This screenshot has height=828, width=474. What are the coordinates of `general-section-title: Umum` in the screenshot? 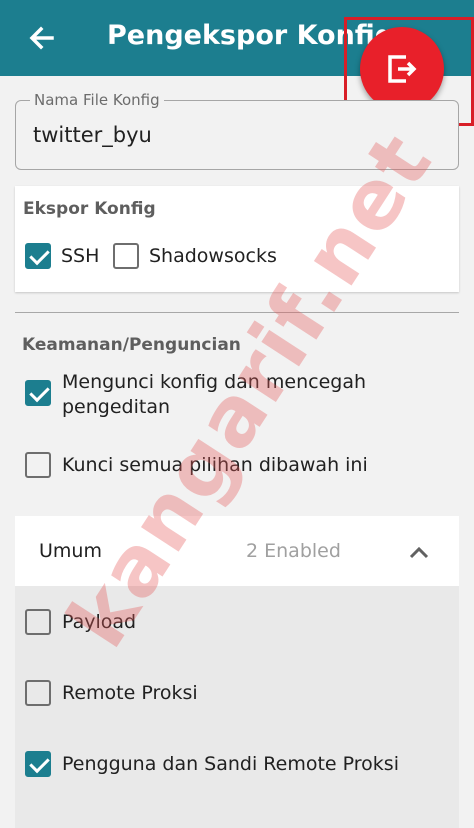 It's located at (70, 551).